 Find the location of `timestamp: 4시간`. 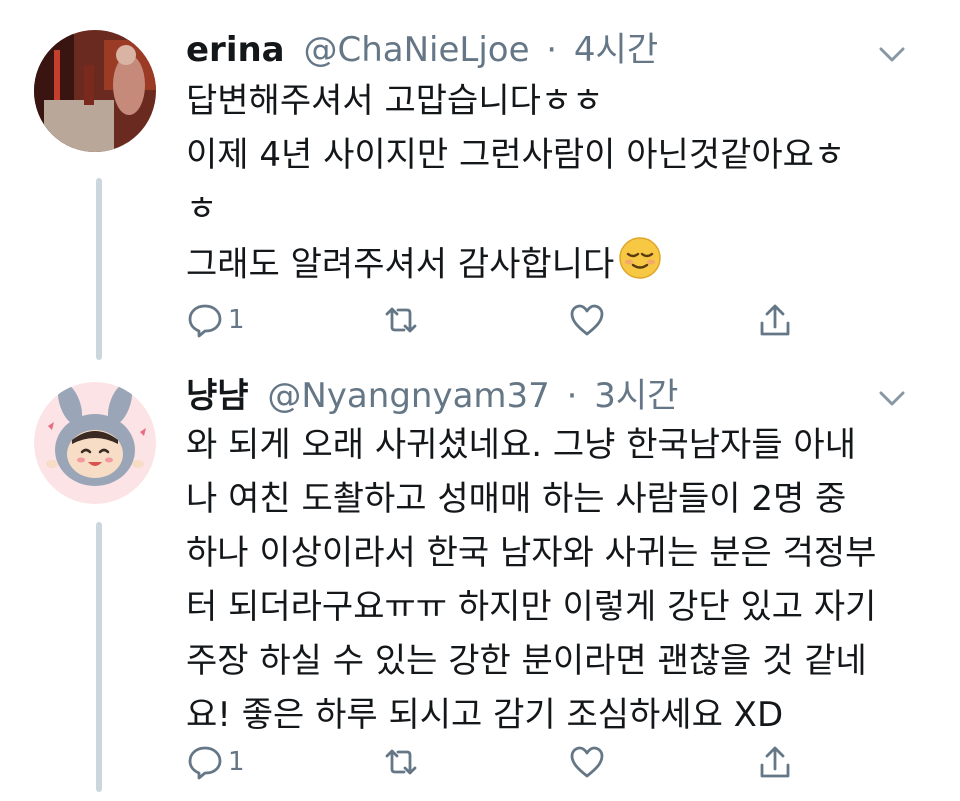

timestamp: 4시간 is located at coordinates (616, 50).